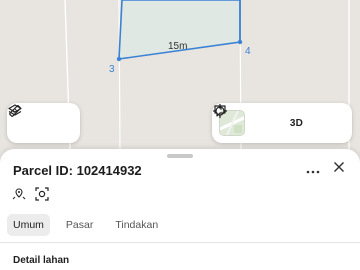 The width and height of the screenshot is (360, 270). What do you see at coordinates (77, 170) in the screenshot?
I see `parcel-title: Parcel ID: 102414932` at bounding box center [77, 170].